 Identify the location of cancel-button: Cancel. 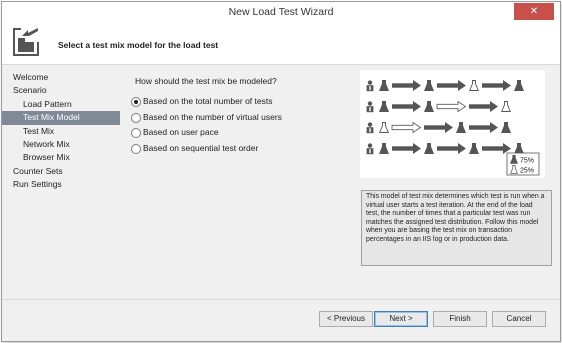
(519, 319).